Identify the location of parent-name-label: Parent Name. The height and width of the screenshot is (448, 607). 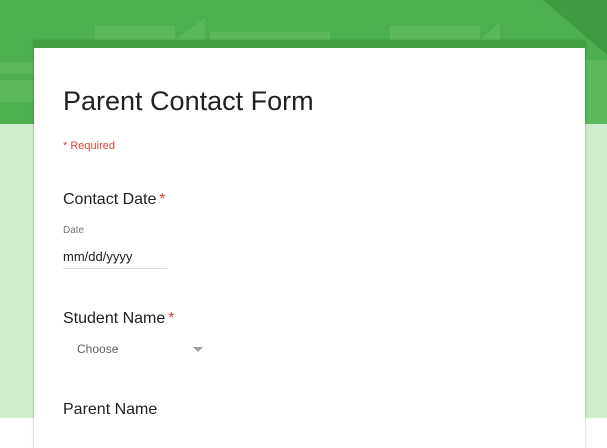
(110, 409).